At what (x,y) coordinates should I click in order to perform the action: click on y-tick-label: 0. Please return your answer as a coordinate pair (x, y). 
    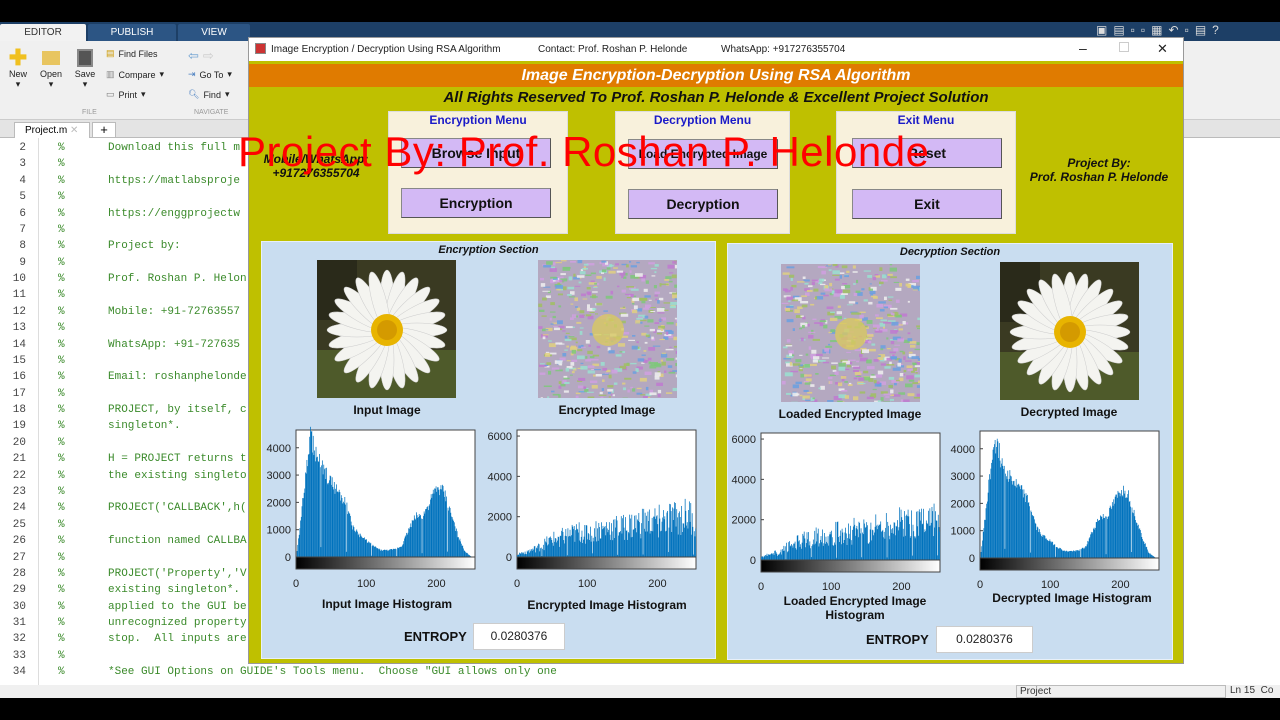
    Looking at the image, I should click on (288, 558).